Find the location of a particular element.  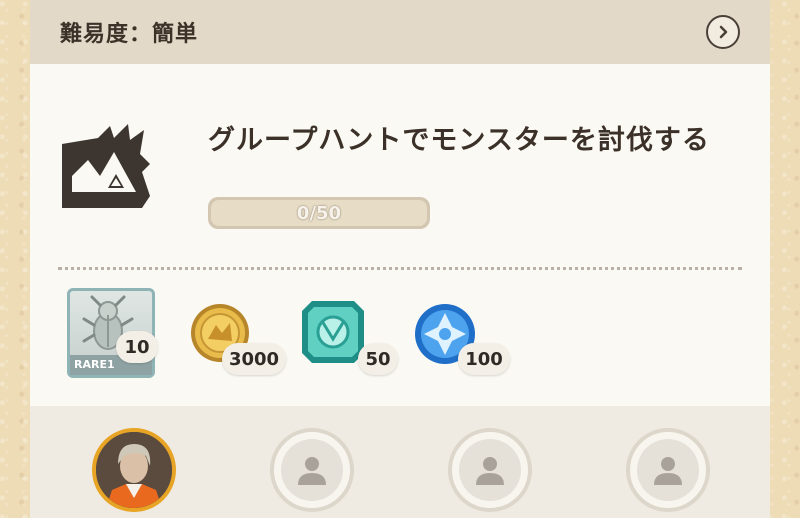

reward-rare-material: RARE1 10 is located at coordinates (112, 333).